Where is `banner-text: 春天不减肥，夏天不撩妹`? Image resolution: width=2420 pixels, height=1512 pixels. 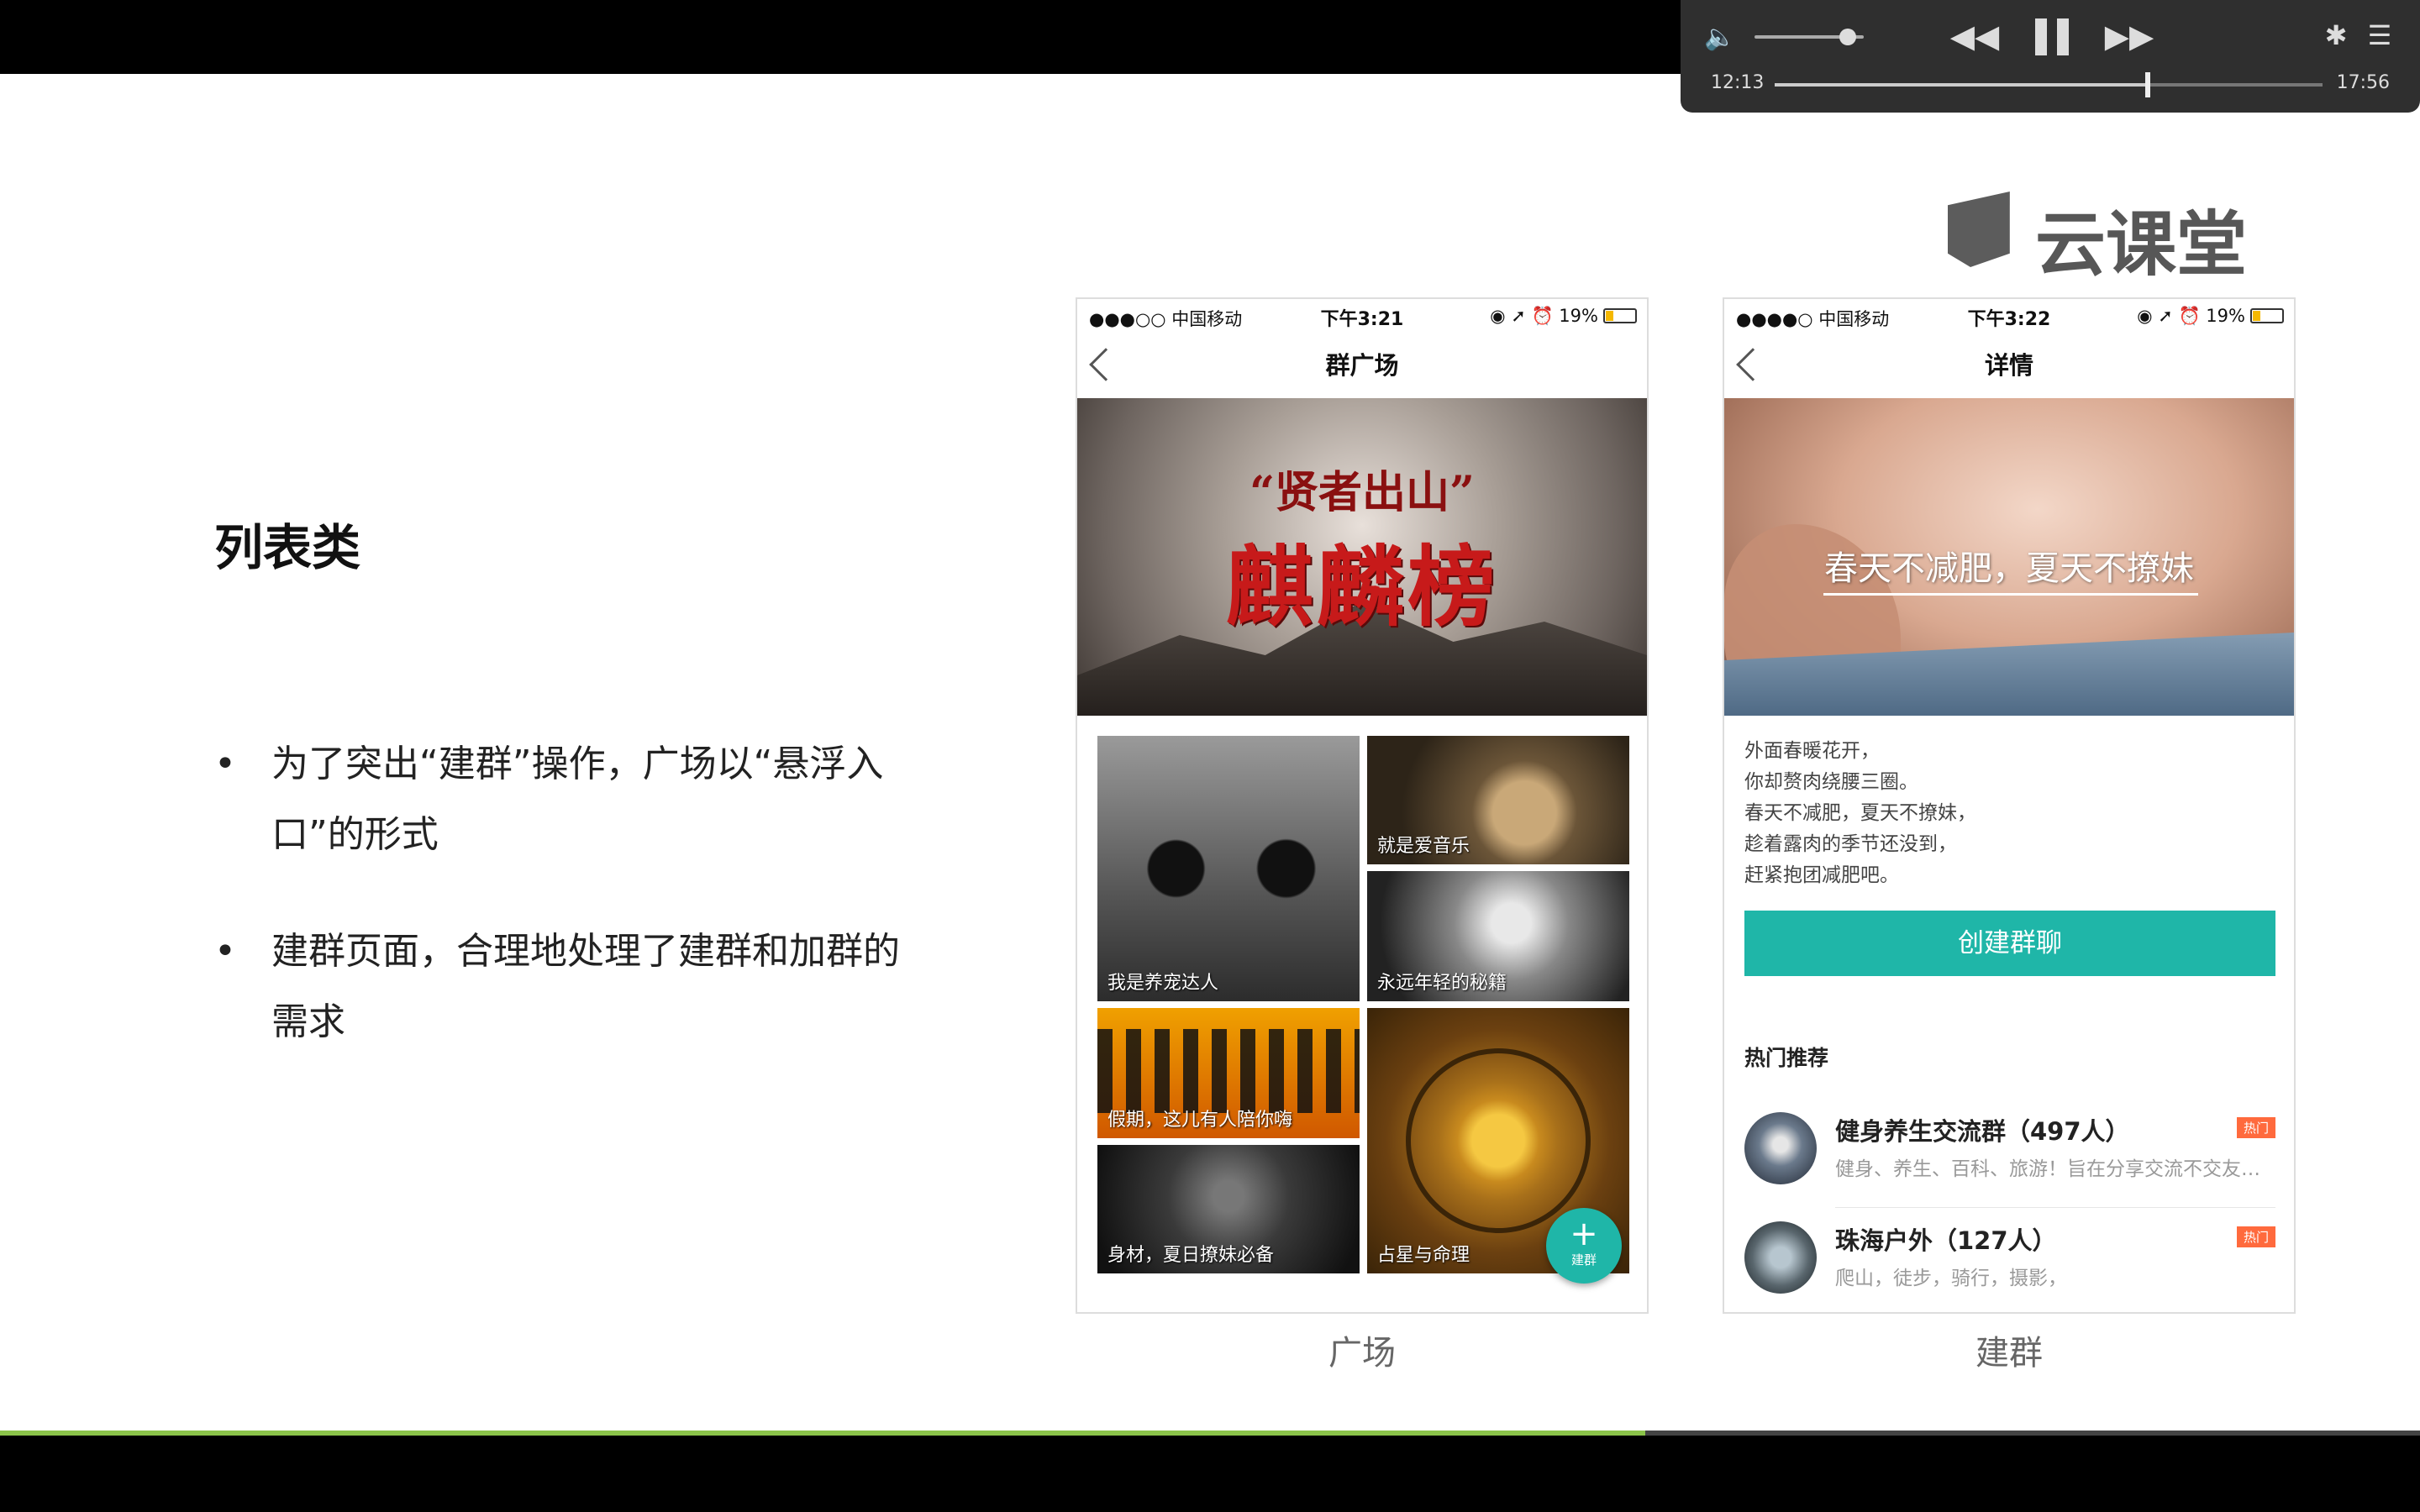
banner-text: 春天不减肥，夏天不撩妹 is located at coordinates (2009, 568).